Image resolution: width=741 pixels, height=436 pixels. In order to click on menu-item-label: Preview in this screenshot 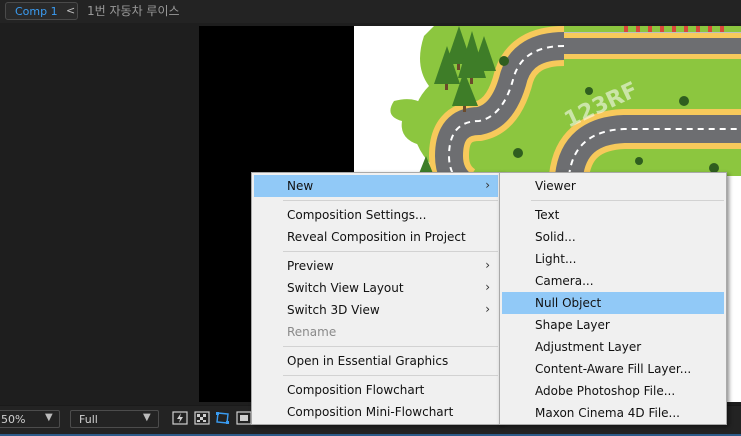, I will do `click(310, 266)`.